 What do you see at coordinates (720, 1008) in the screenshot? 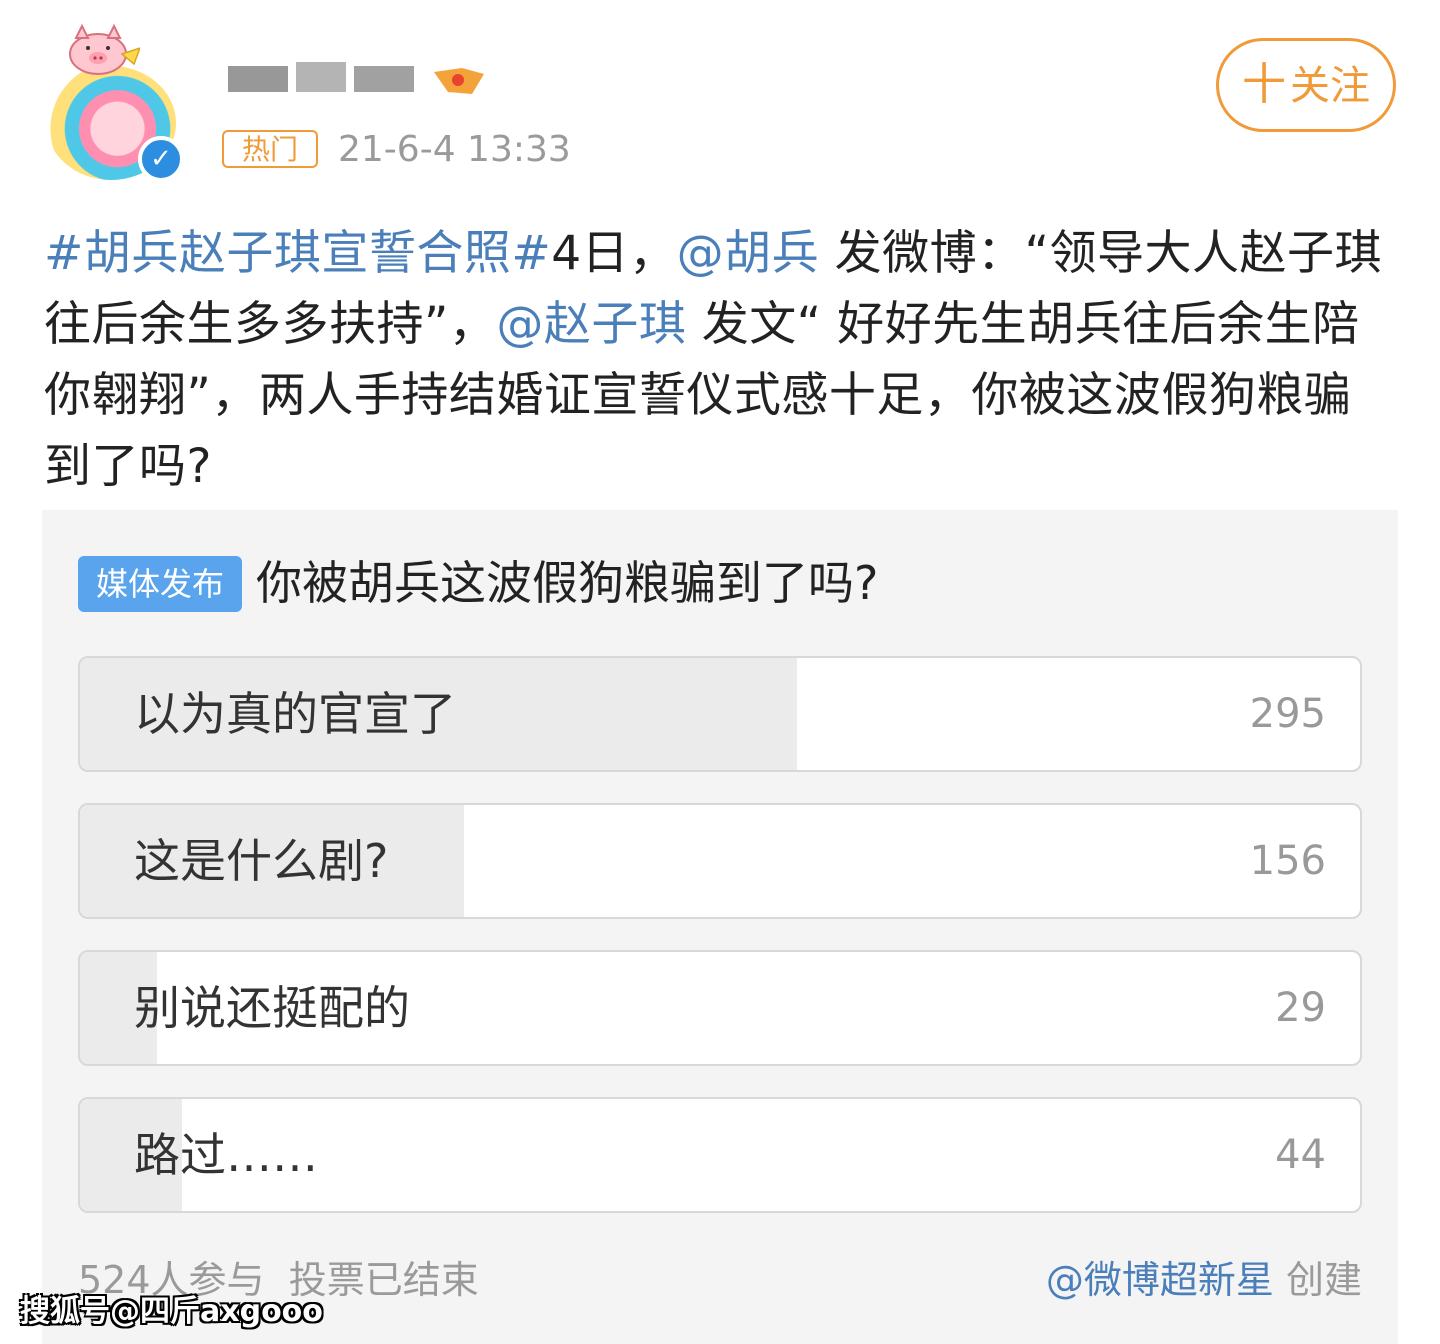
I see `poll-option: 别说还挺配的 29` at bounding box center [720, 1008].